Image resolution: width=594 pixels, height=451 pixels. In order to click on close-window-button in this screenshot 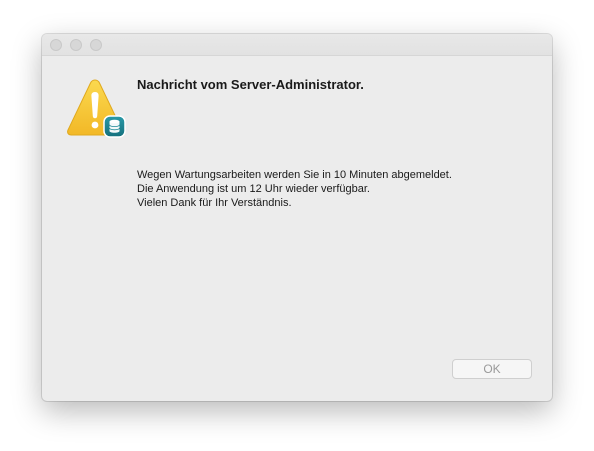, I will do `click(56, 45)`.